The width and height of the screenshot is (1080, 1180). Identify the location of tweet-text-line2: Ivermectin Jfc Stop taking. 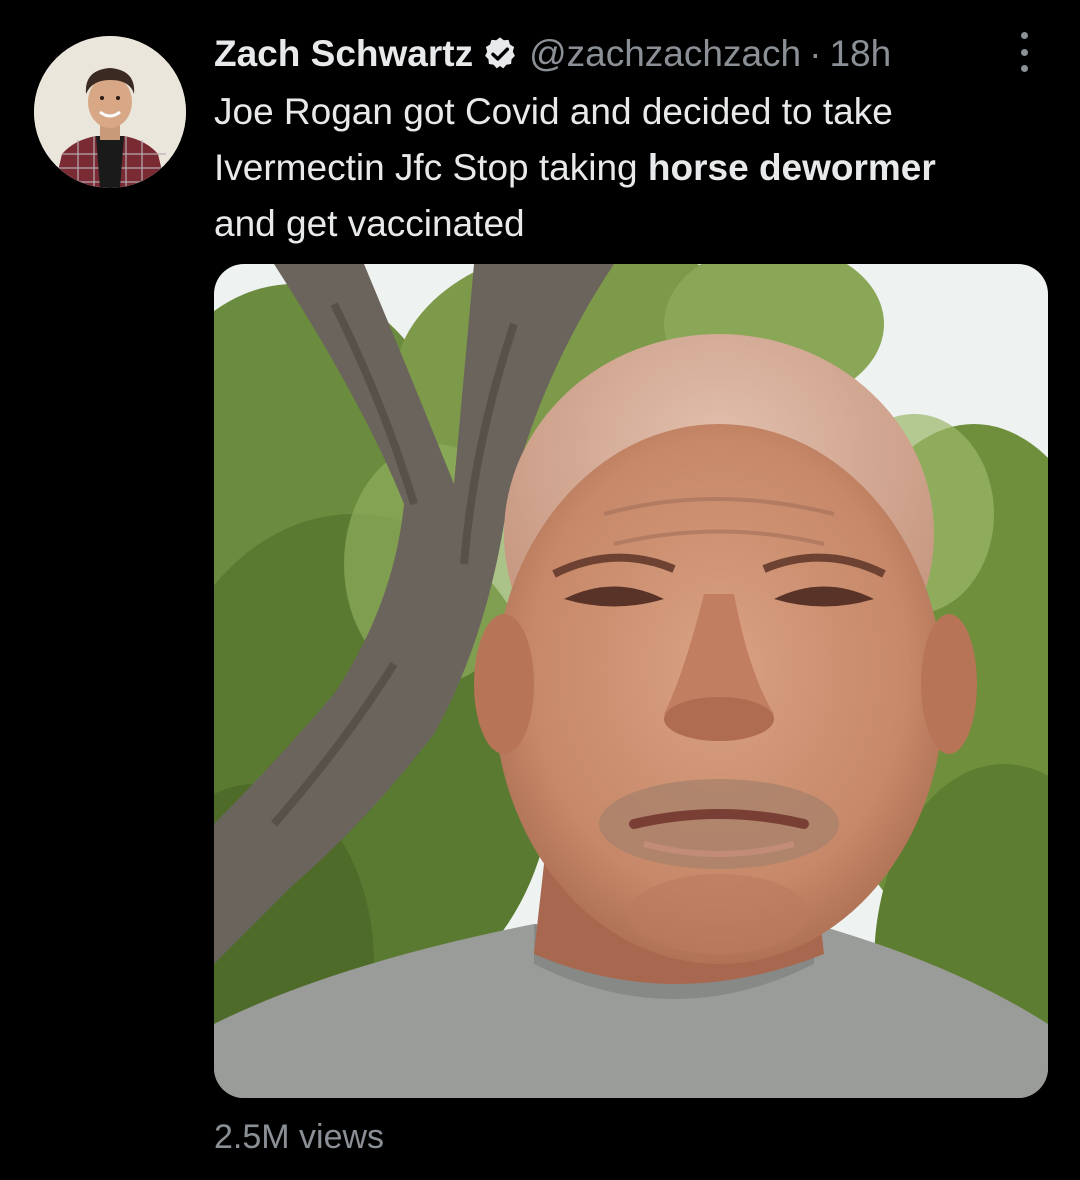
(431, 167).